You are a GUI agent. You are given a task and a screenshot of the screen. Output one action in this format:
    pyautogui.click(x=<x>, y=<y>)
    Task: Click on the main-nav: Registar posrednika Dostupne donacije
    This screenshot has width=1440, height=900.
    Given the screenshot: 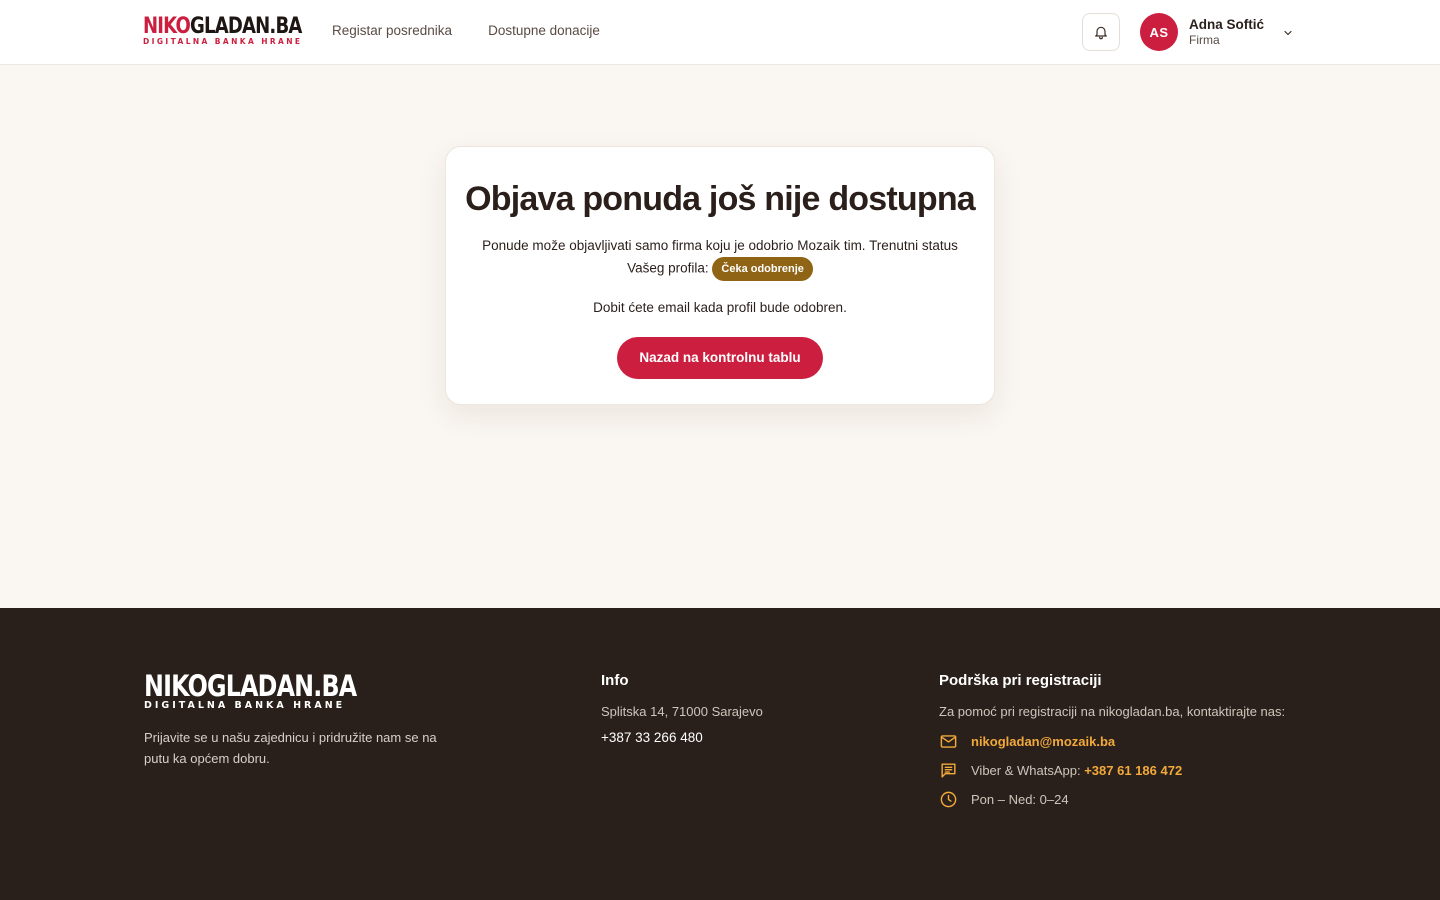 What is the action you would take?
    pyautogui.click(x=466, y=30)
    